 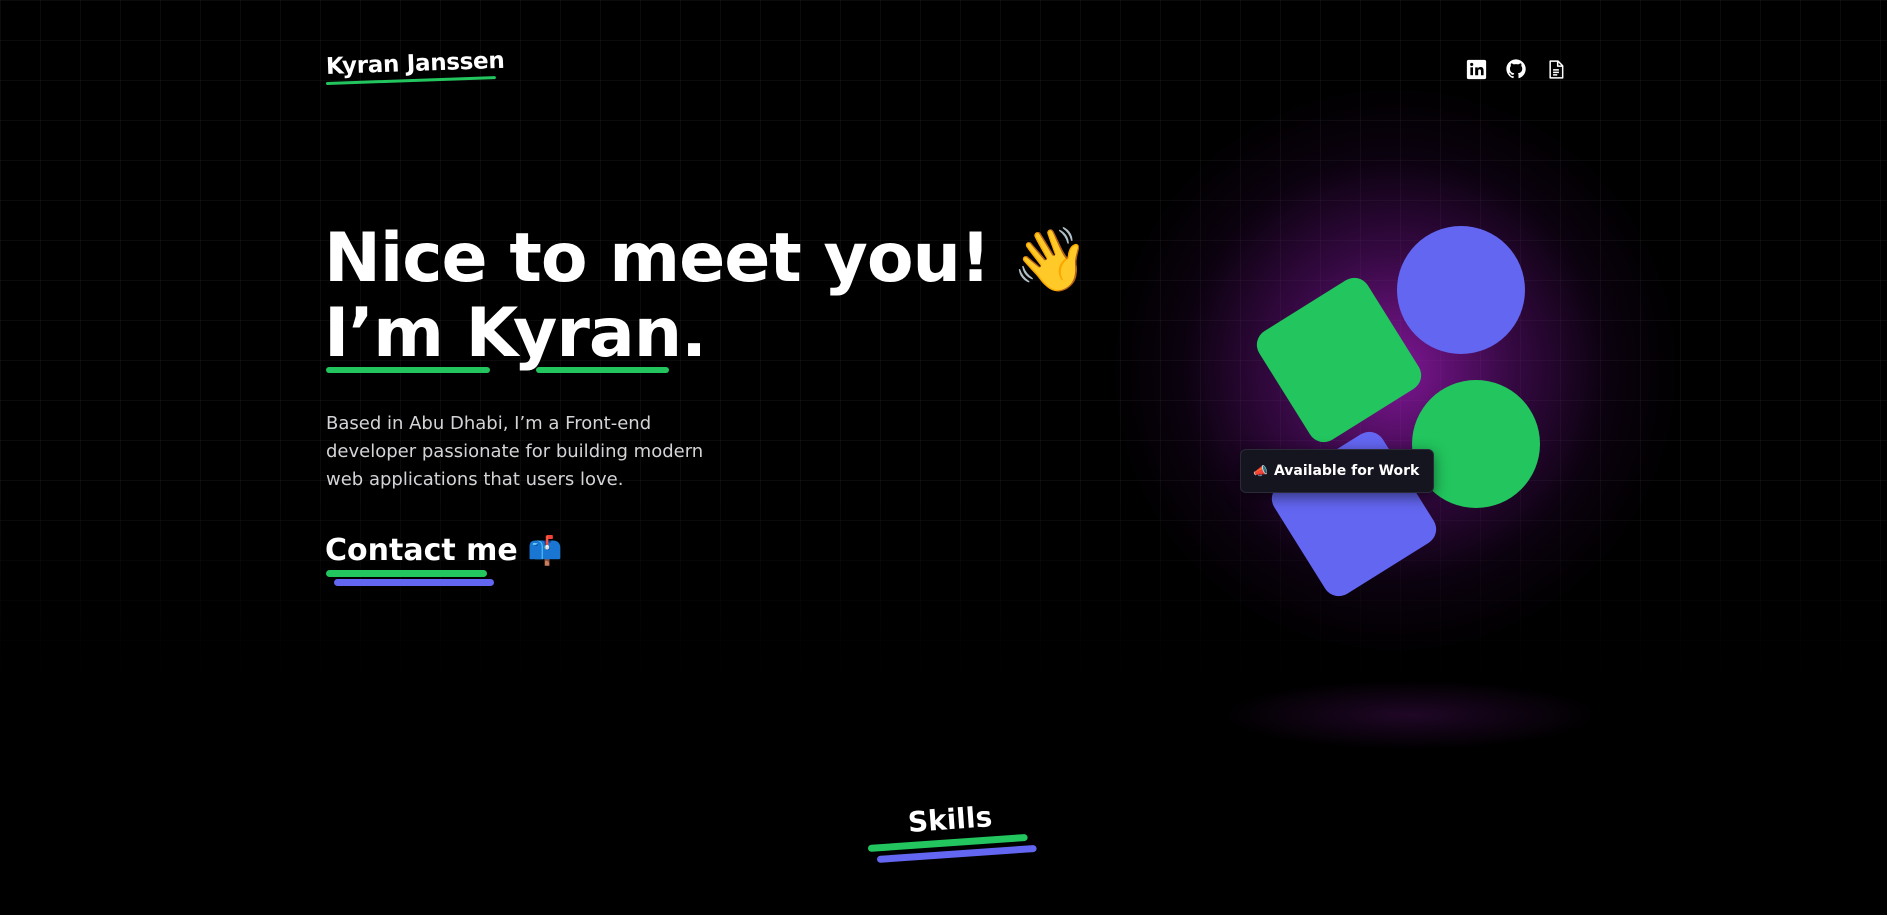 I want to click on hero-title-line2: I’m Kyran., so click(x=515, y=333).